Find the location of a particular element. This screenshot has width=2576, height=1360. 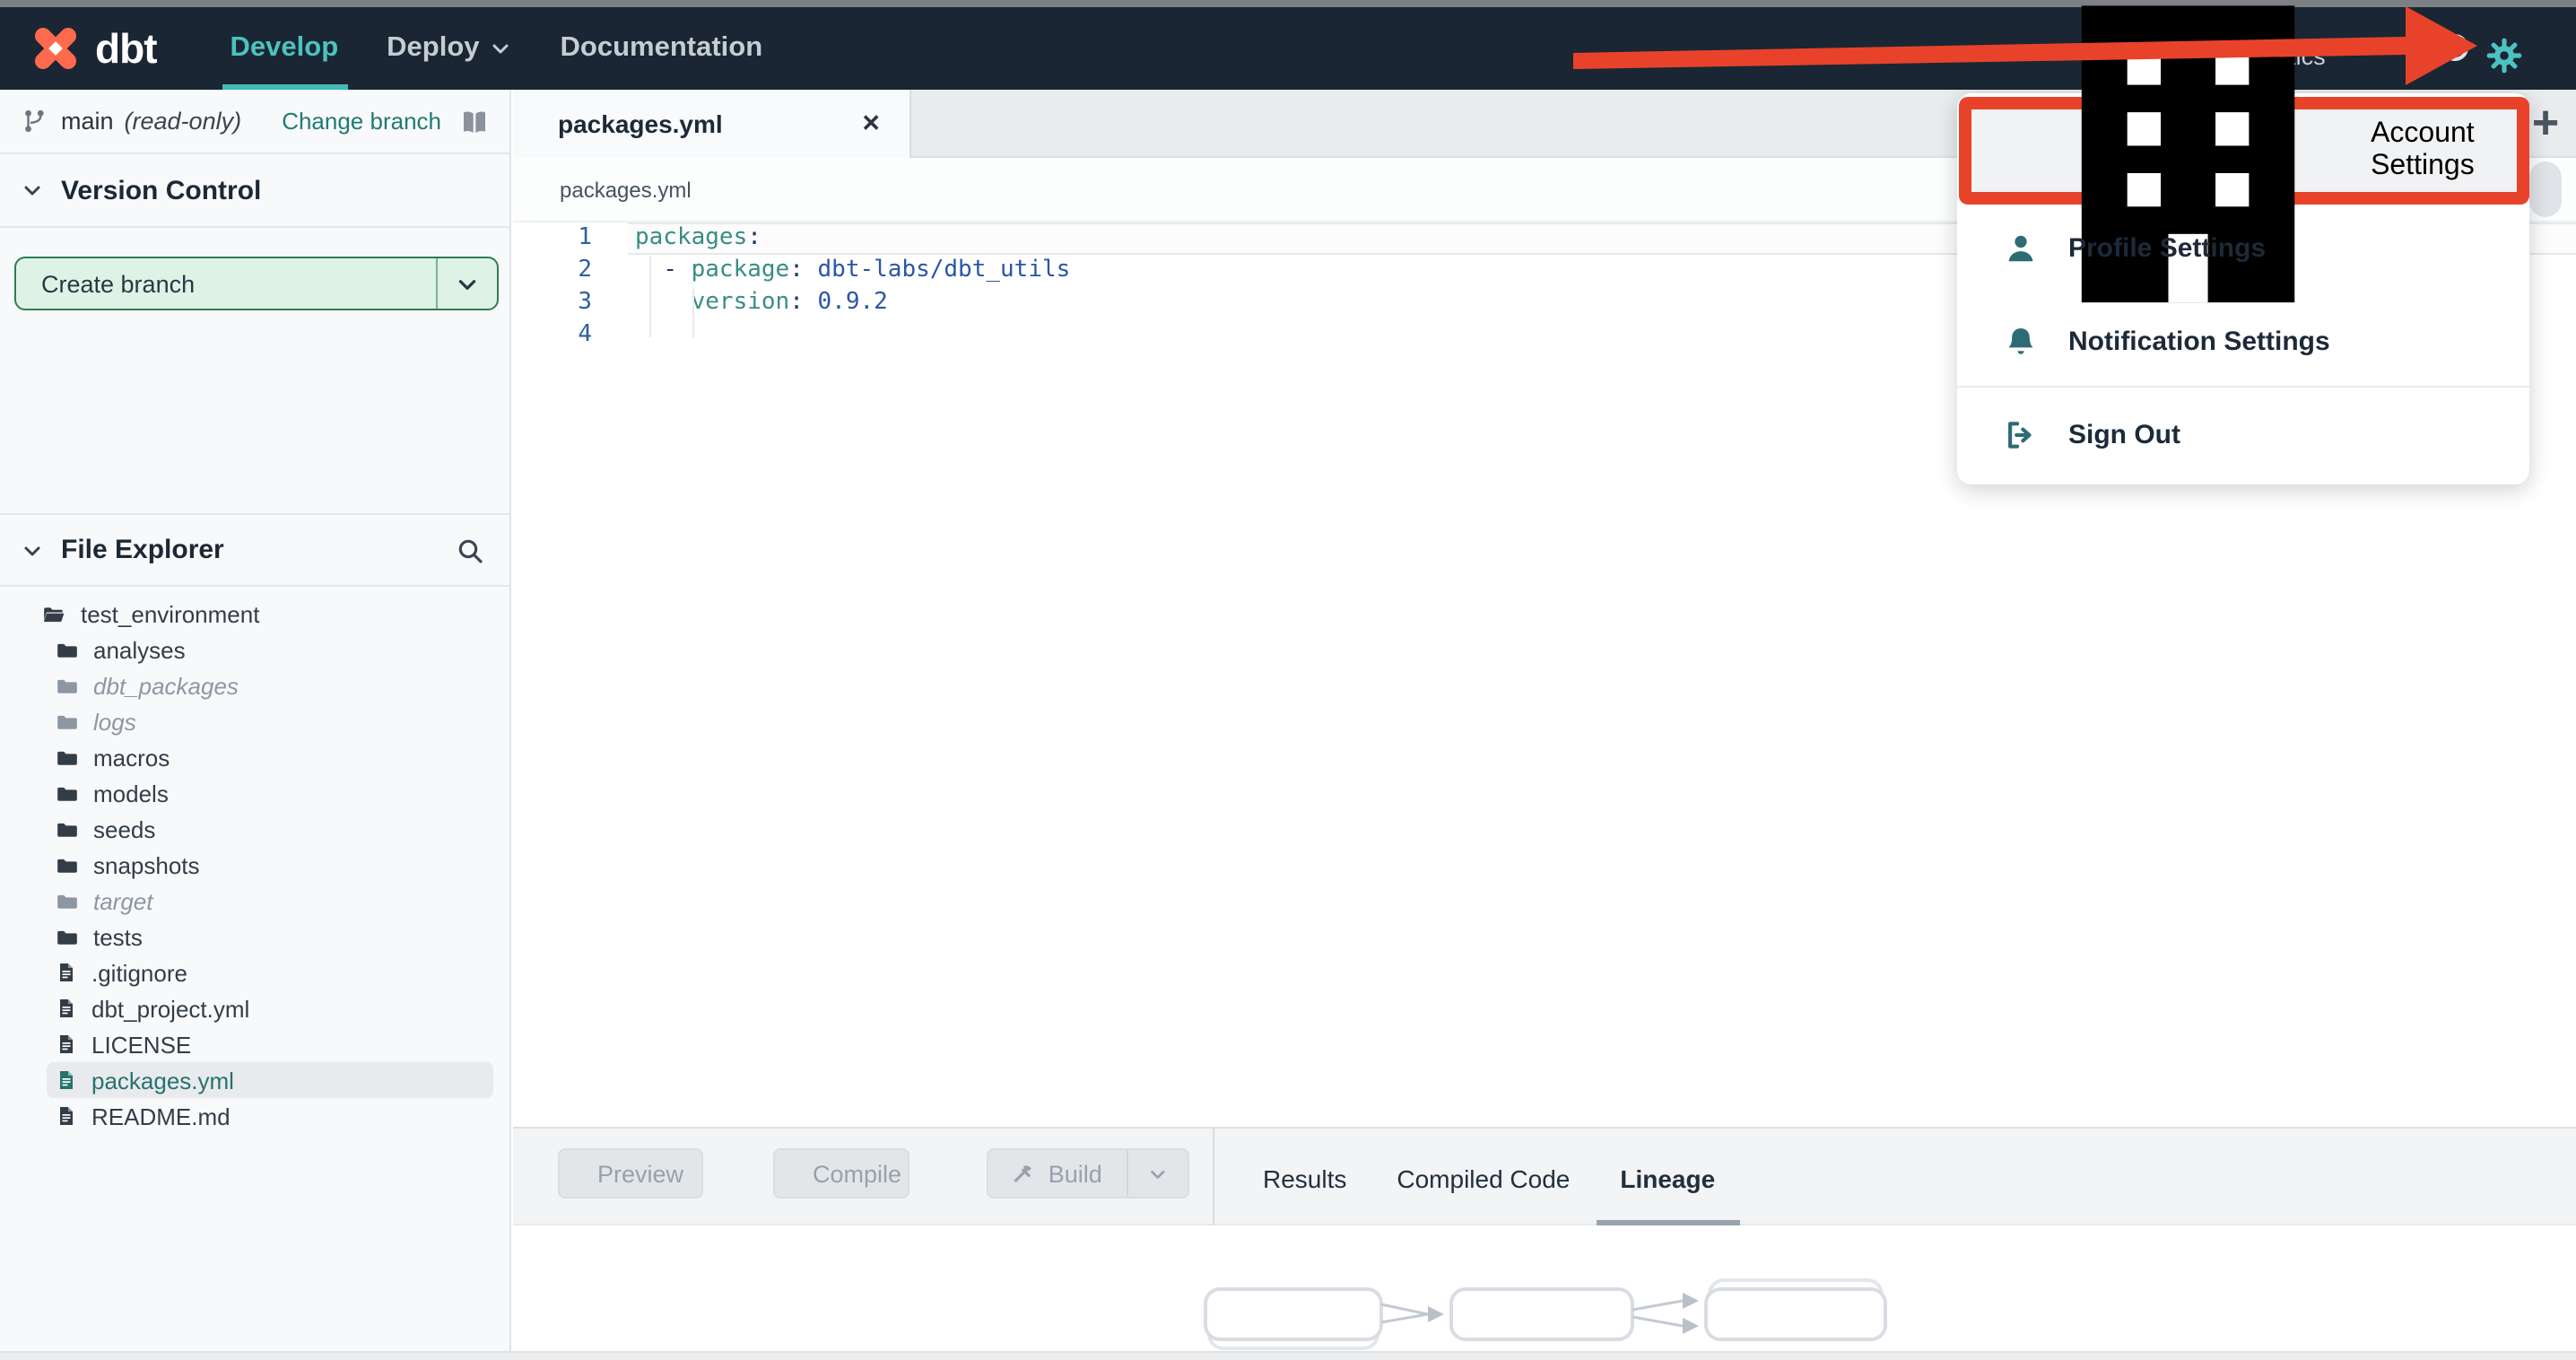

create-branch-button: Create branch is located at coordinates (256, 283).